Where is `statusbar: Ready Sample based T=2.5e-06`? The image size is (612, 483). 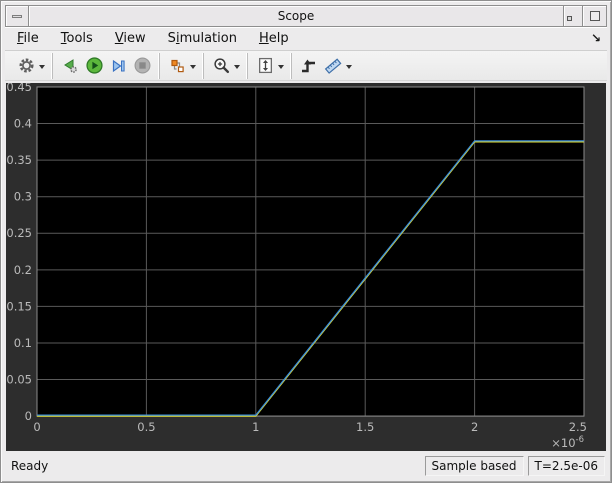
statusbar: Ready Sample based T=2.5e-06 is located at coordinates (306, 466).